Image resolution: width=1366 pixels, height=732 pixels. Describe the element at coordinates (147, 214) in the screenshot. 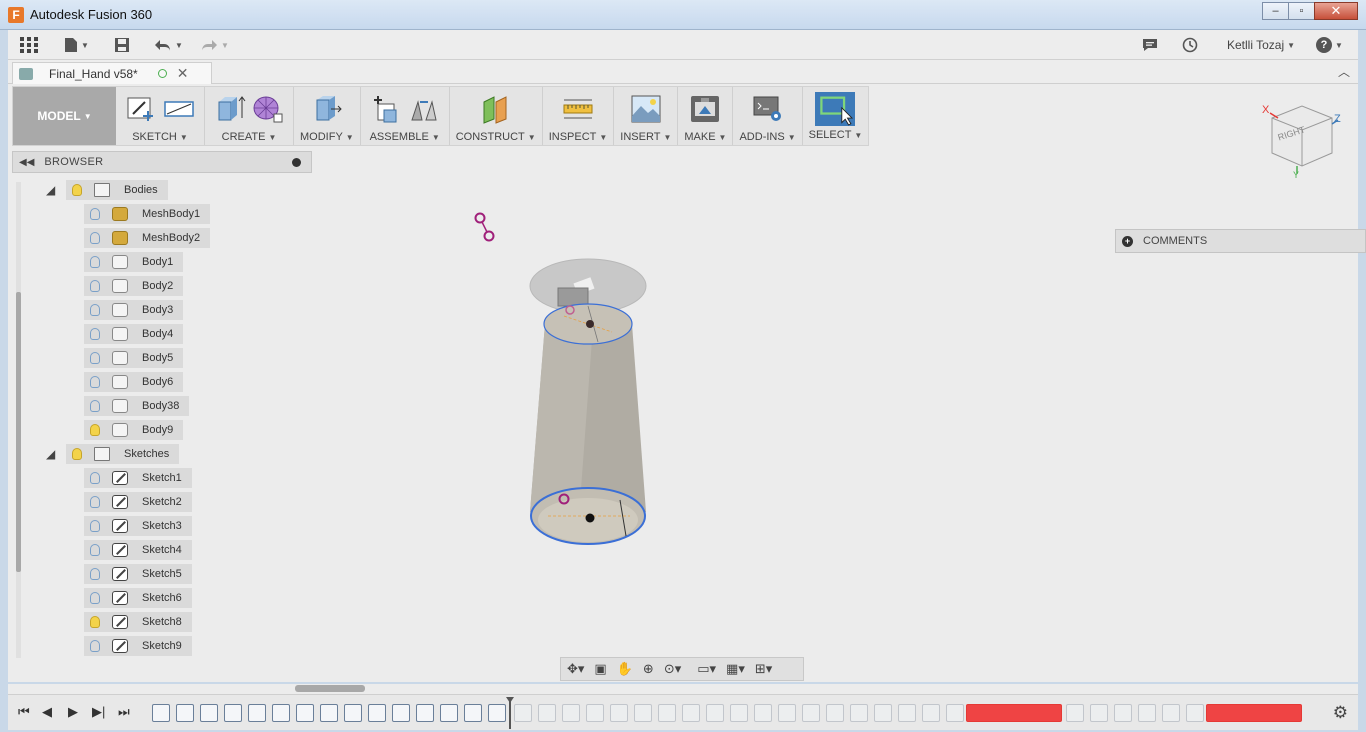

I see `tree-item-body: MeshBody1` at that location.